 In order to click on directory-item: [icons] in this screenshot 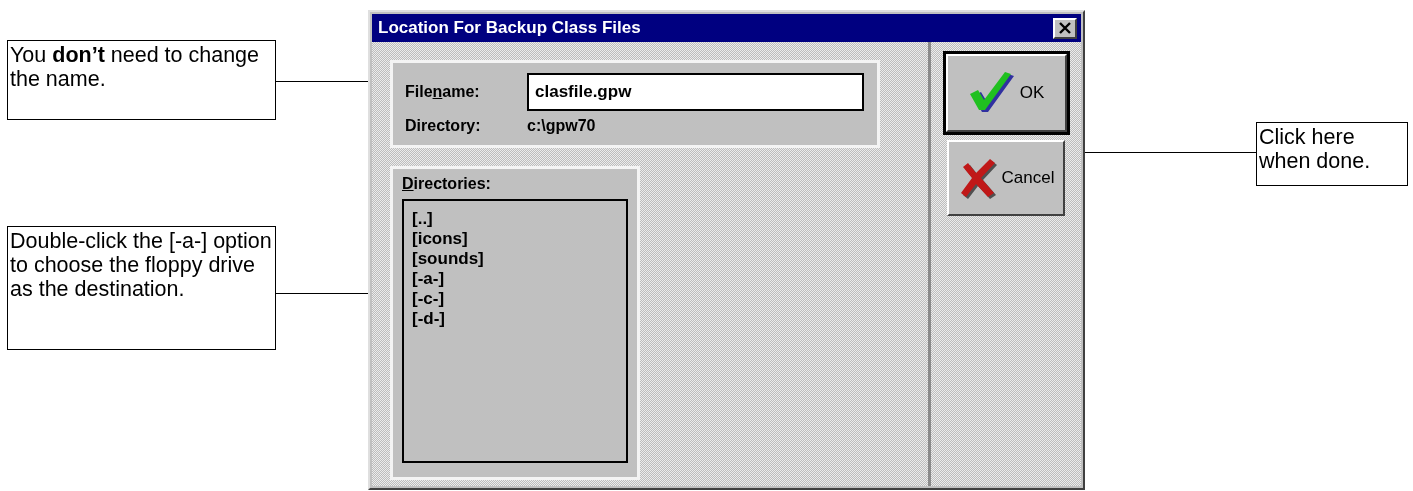, I will do `click(515, 239)`.